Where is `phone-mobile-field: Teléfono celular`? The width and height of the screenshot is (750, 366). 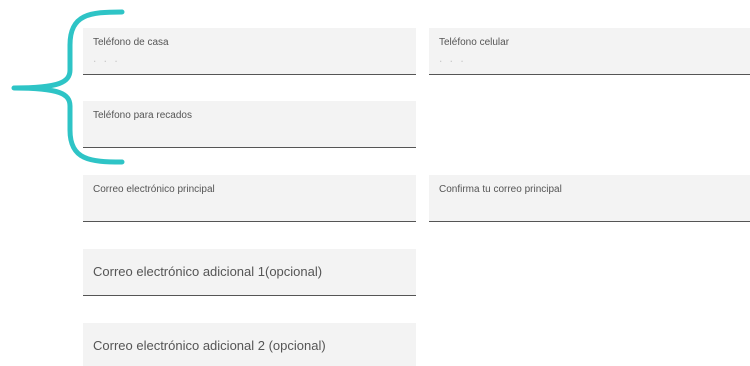
phone-mobile-field: Teléfono celular is located at coordinates (589, 51).